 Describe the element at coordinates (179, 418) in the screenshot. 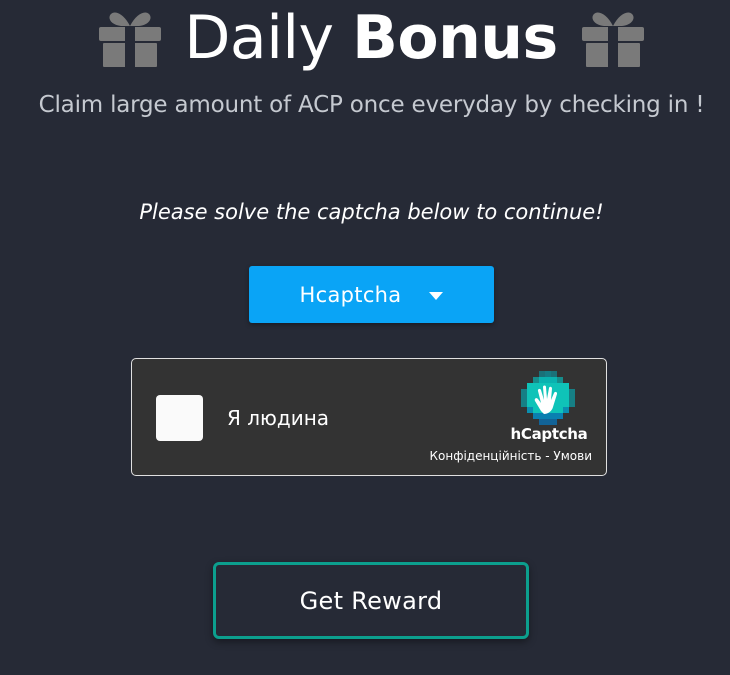

I see `human-checkbox` at that location.